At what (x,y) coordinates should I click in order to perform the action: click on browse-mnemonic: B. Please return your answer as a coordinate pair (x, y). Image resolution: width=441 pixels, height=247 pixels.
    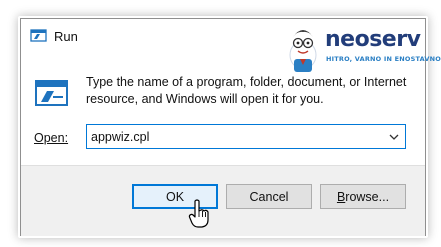
    Looking at the image, I should click on (341, 196).